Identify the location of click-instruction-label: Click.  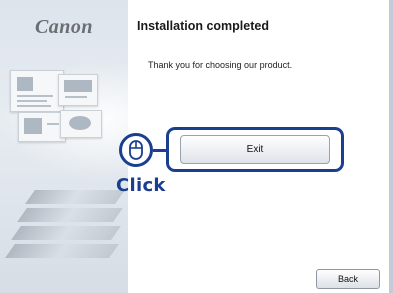
(141, 185).